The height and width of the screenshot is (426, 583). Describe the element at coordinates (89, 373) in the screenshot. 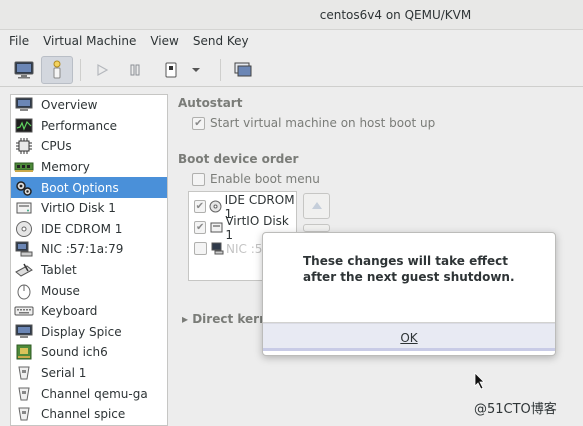

I see `sidebar-item-serial-1: Serial 1` at that location.